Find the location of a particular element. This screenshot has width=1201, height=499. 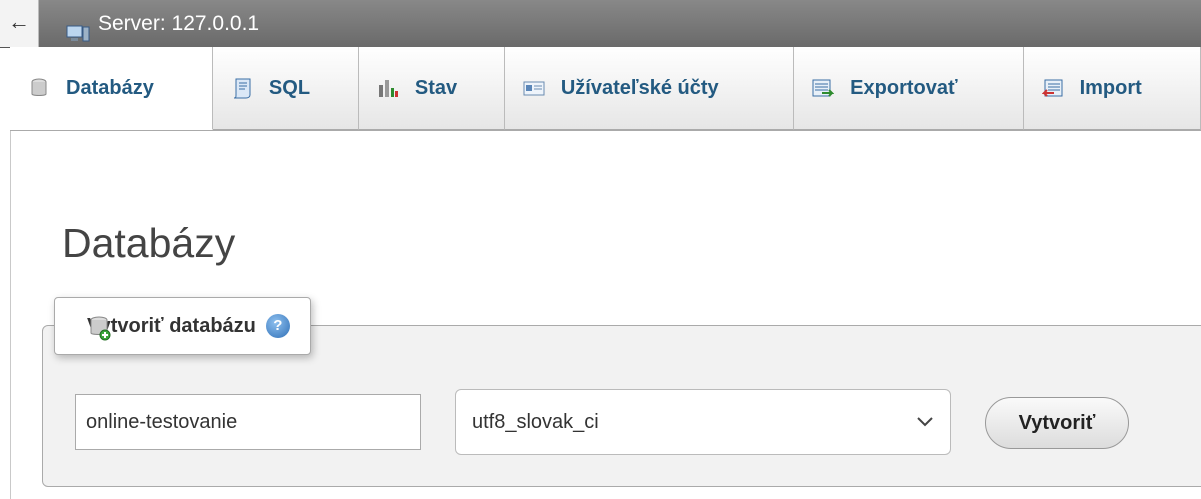

tab-user-accounts: Užívateľské účty is located at coordinates (649, 88).